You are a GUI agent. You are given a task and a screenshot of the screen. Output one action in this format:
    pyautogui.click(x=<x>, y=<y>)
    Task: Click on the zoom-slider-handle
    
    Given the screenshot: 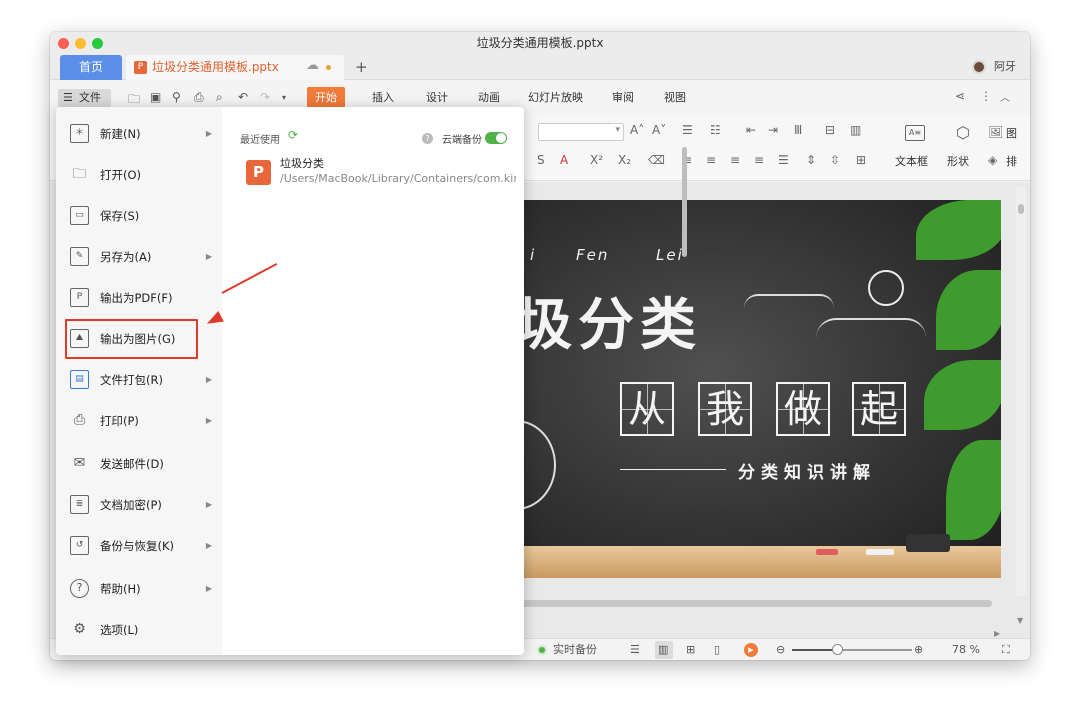 What is the action you would take?
    pyautogui.click(x=837, y=649)
    